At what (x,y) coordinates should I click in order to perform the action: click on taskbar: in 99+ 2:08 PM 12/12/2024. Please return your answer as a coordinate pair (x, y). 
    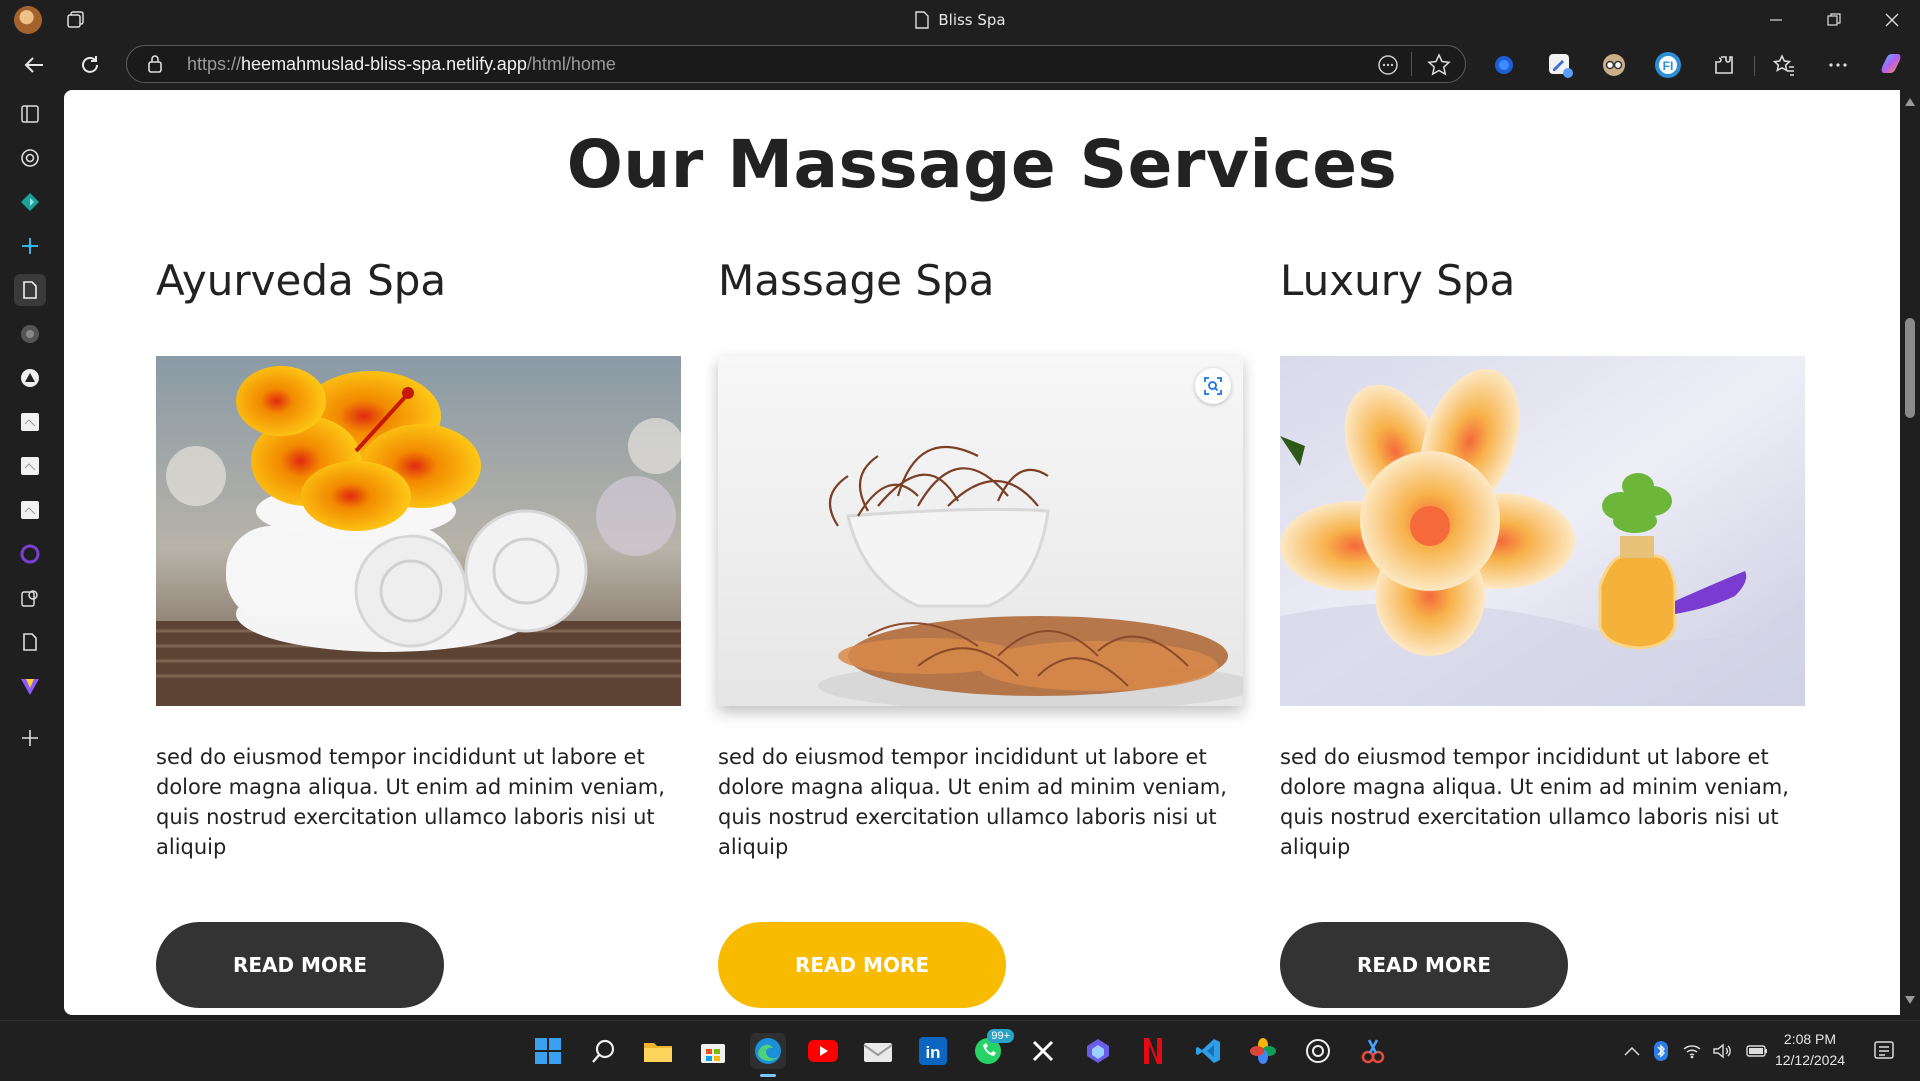
    Looking at the image, I should click on (960, 1050).